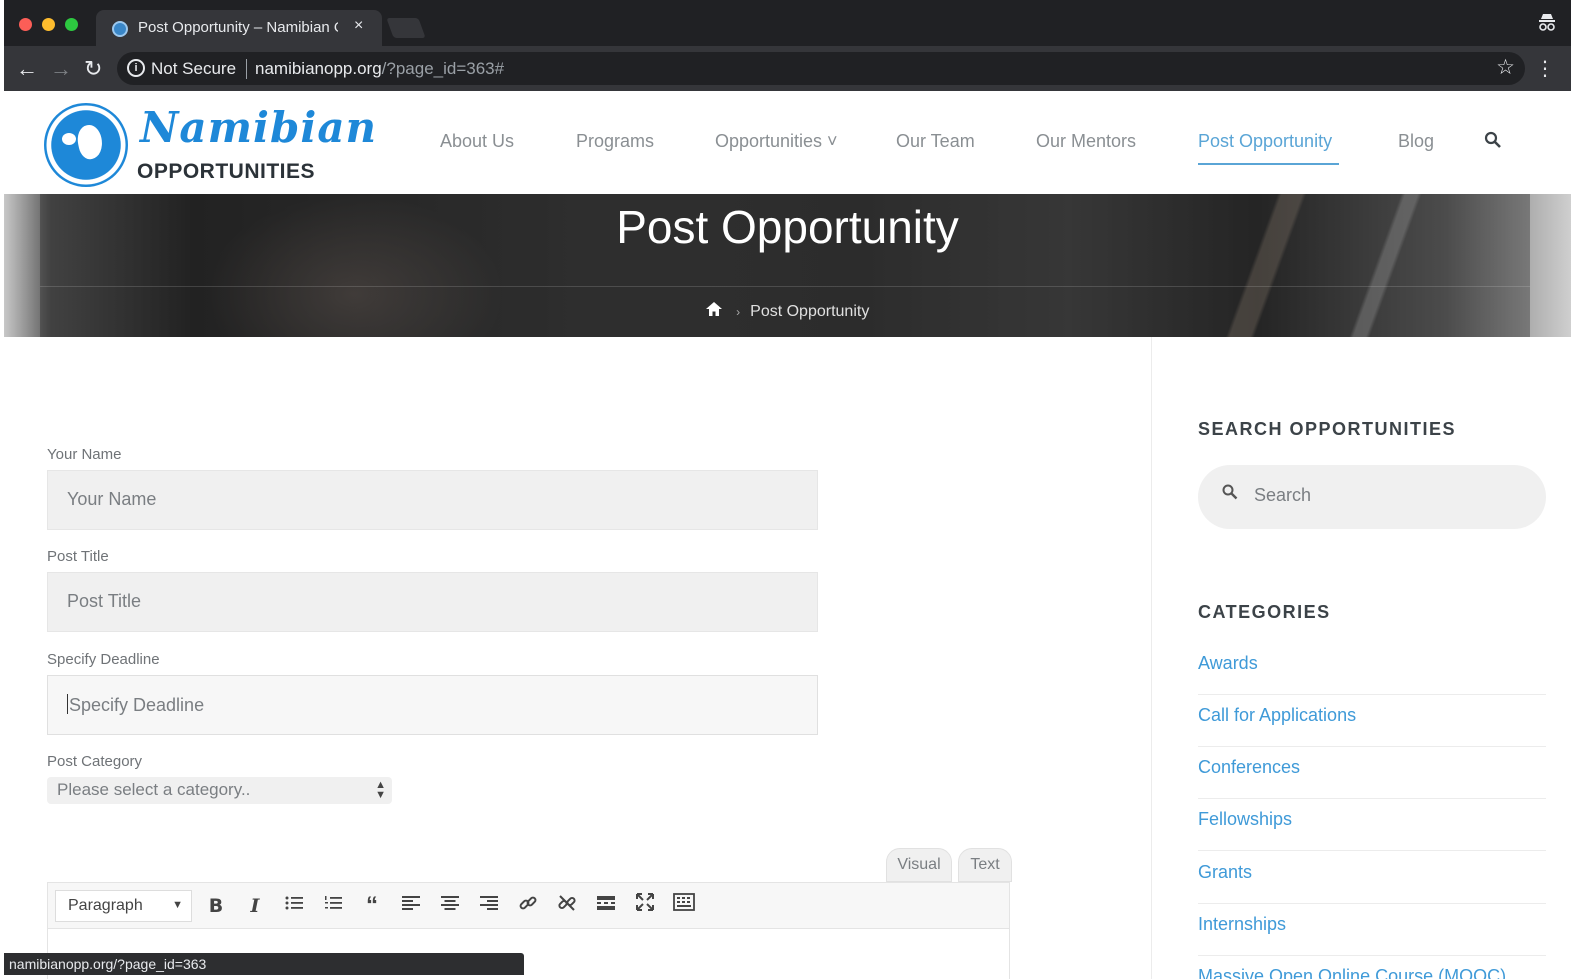  I want to click on nav-our-mentors: Our Mentors, so click(1086, 141).